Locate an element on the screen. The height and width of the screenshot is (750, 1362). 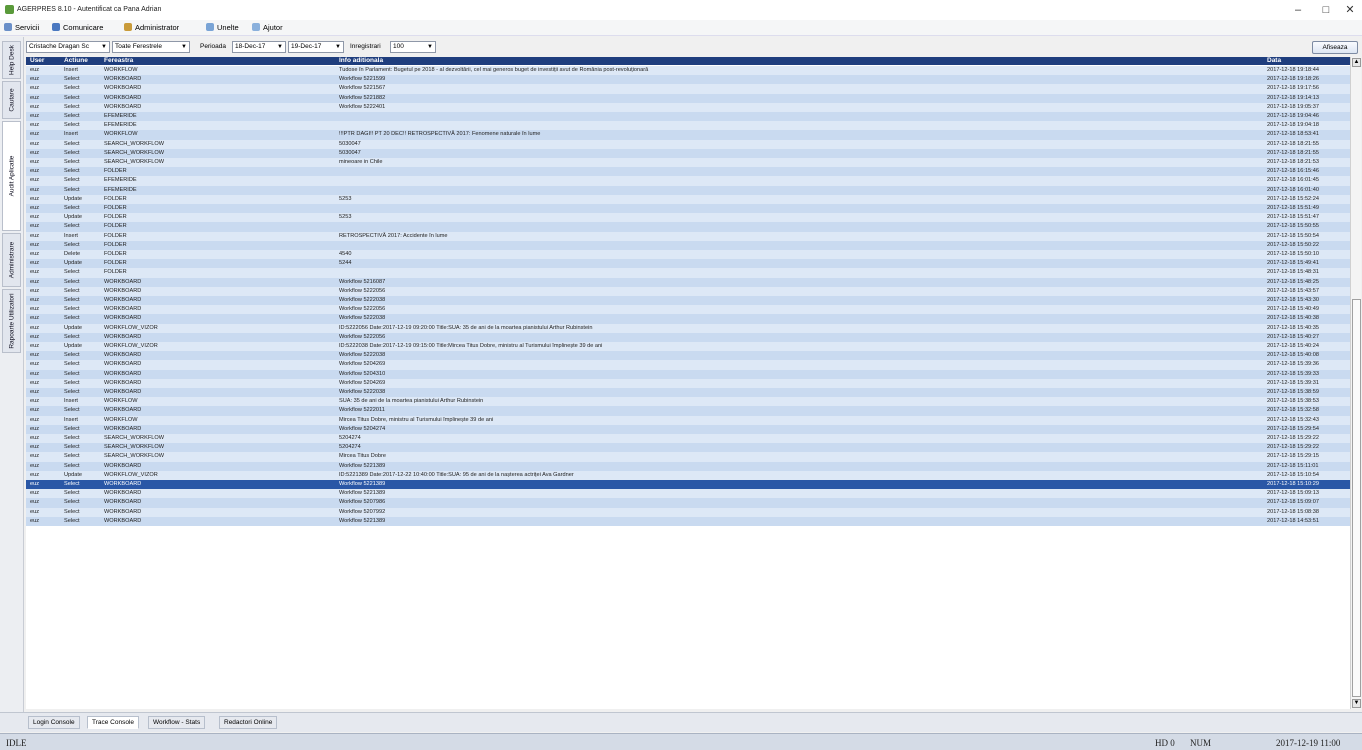
tab-trace-console: Trace Console is located at coordinates (113, 722).